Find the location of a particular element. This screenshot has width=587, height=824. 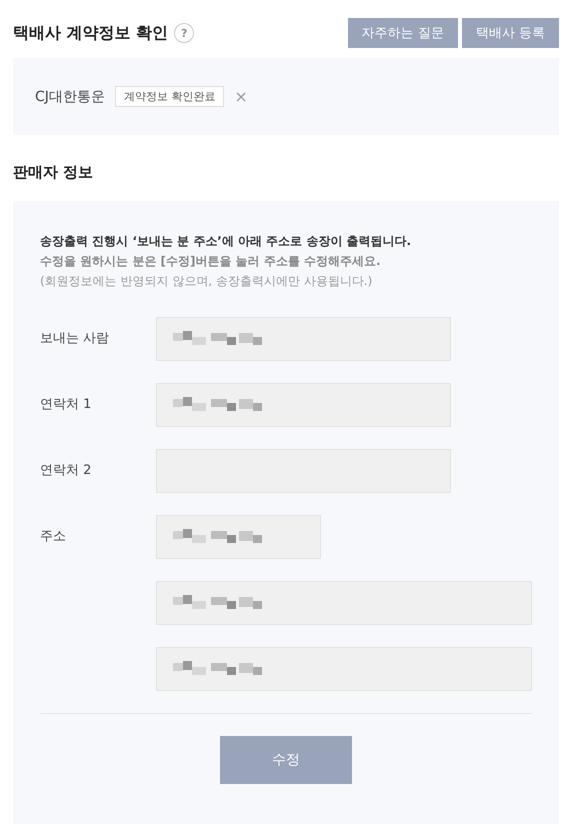

header-button: 자주하는 질문 is located at coordinates (403, 33).